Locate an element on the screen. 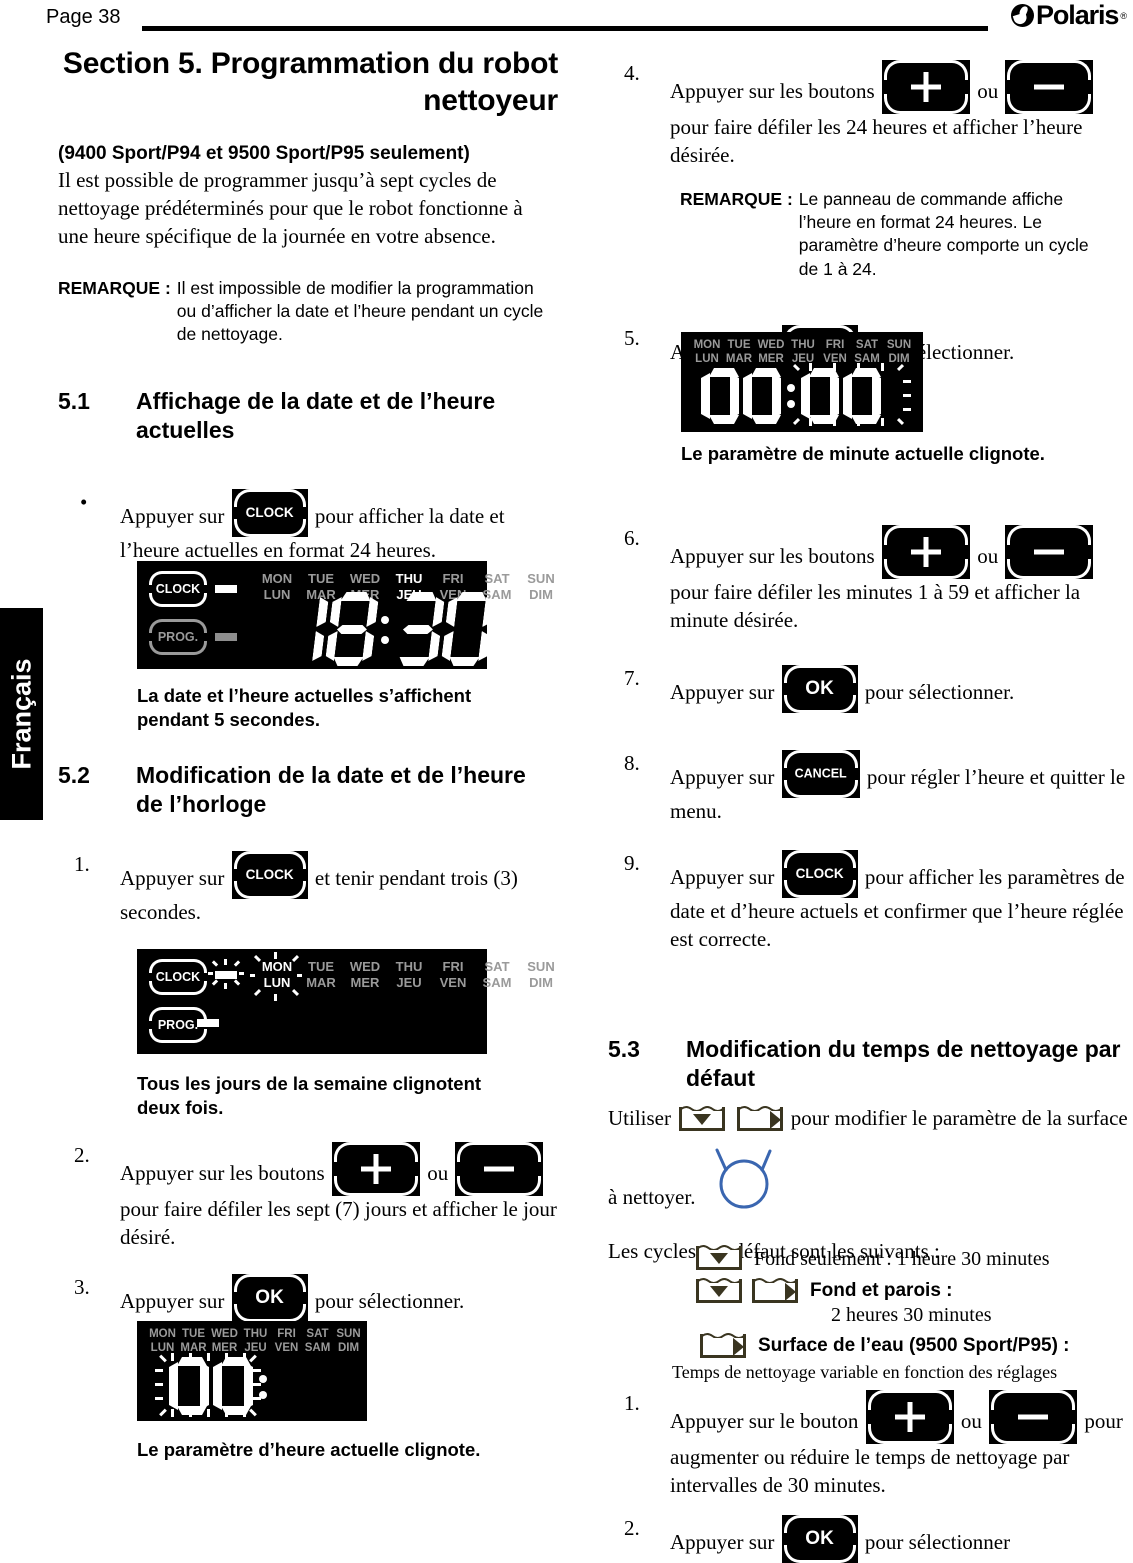 The height and width of the screenshot is (1563, 1133). step-7-number: 7. is located at coordinates (632, 678).